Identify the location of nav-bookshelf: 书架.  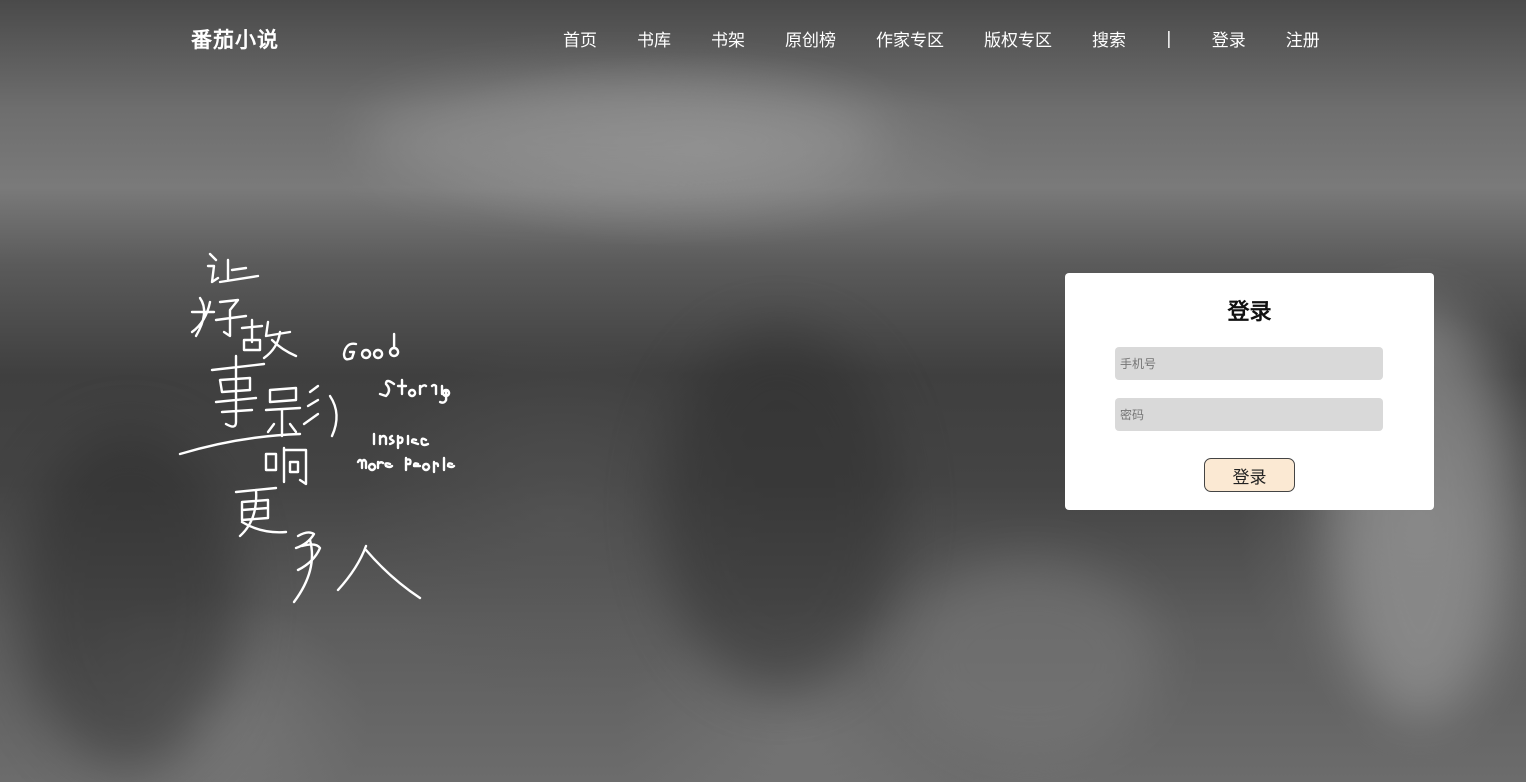
(728, 38).